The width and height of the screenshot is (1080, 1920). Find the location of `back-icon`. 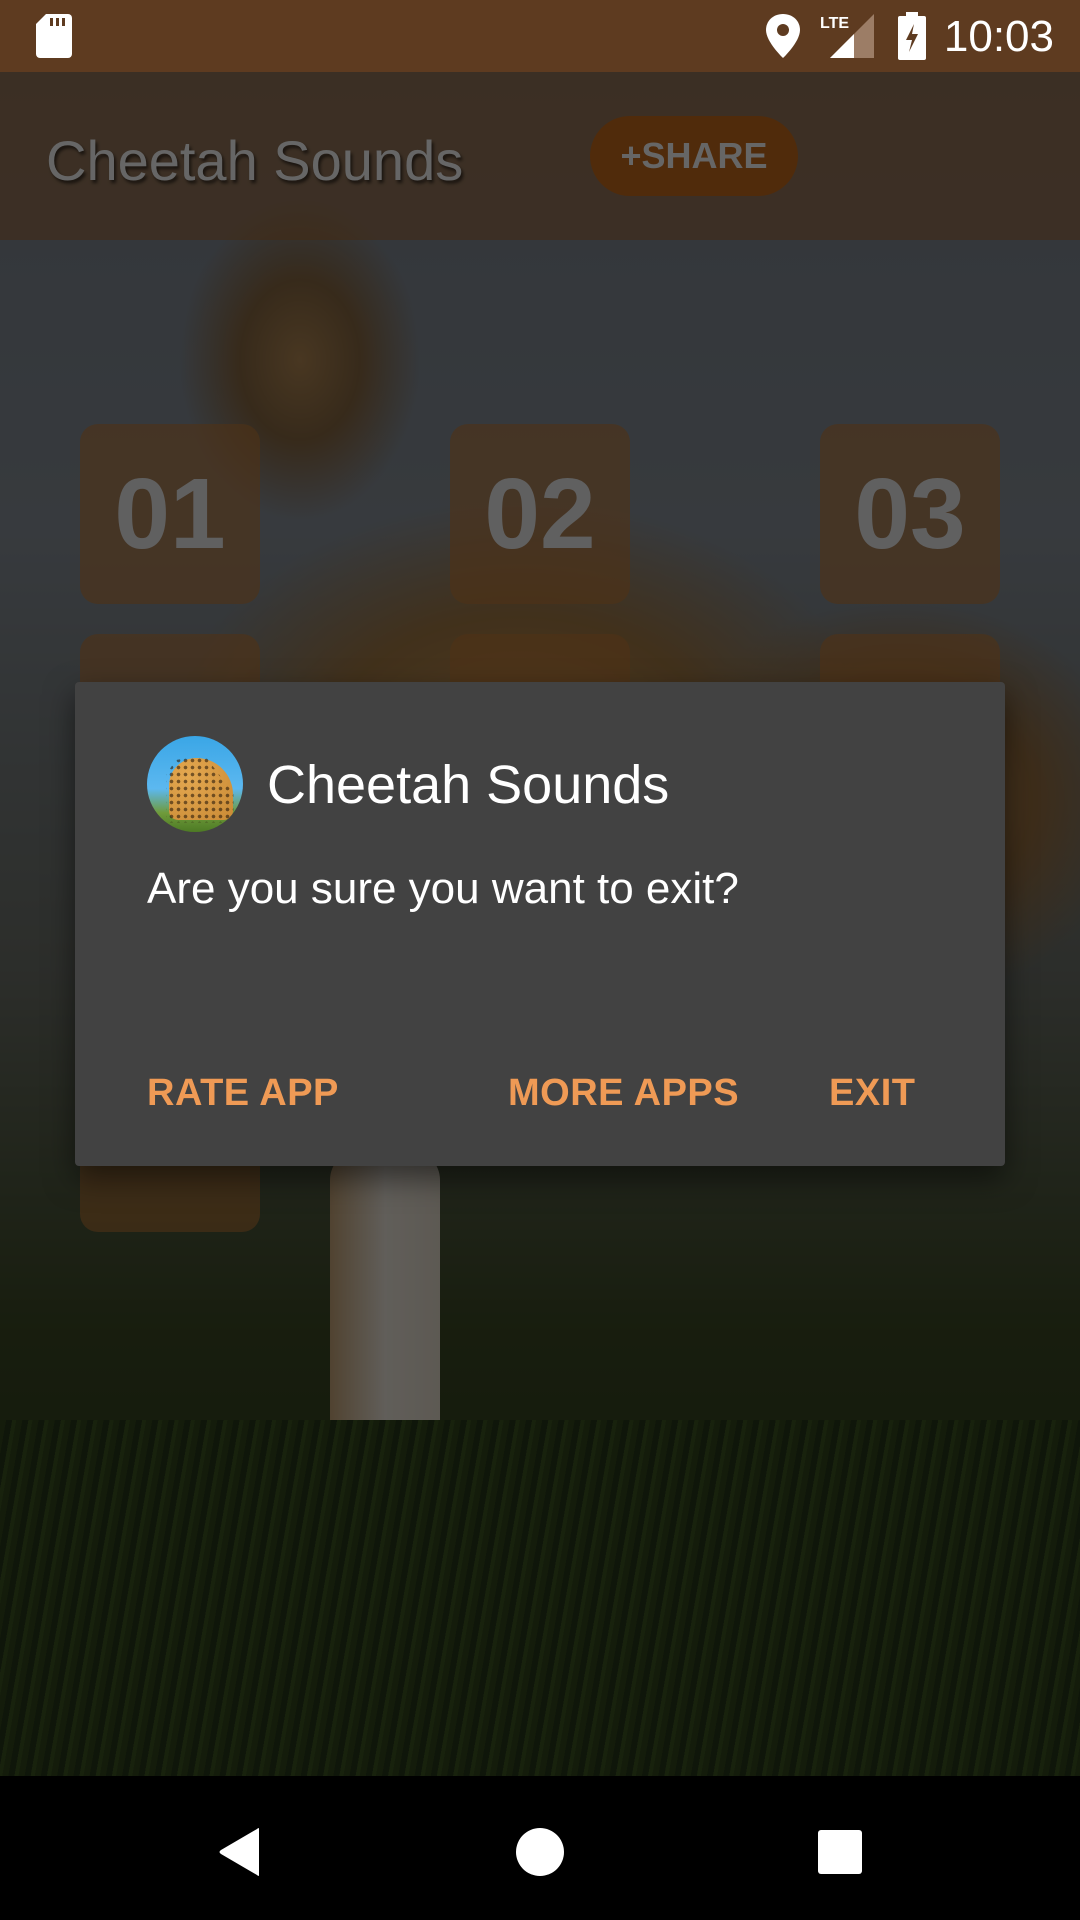

back-icon is located at coordinates (239, 1852).